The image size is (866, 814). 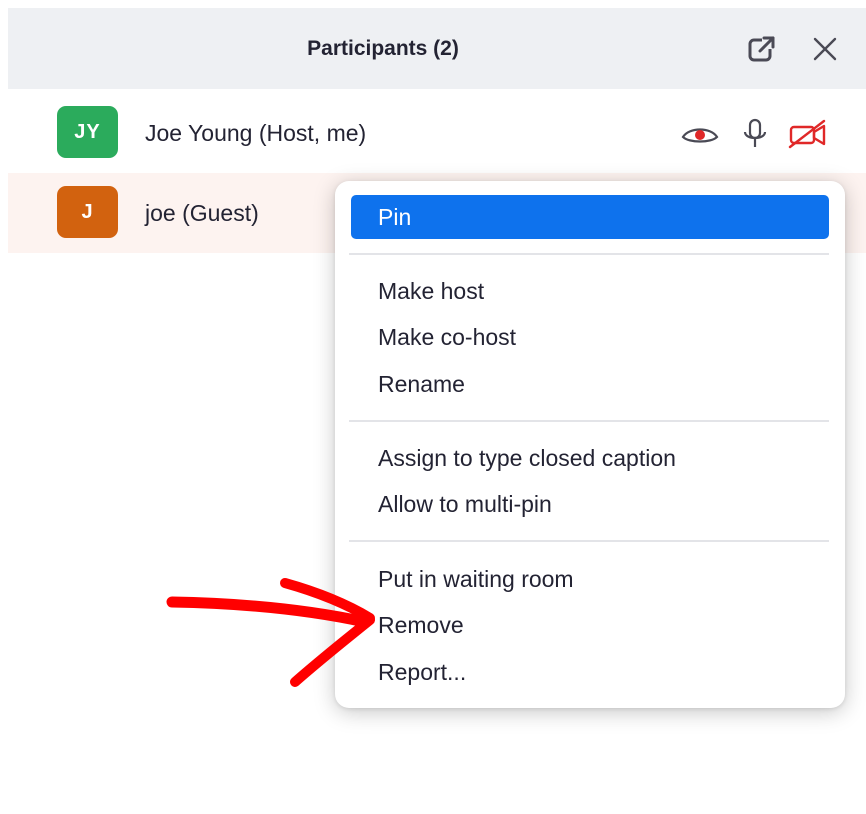 I want to click on avatar-initials: JY, so click(x=87, y=131).